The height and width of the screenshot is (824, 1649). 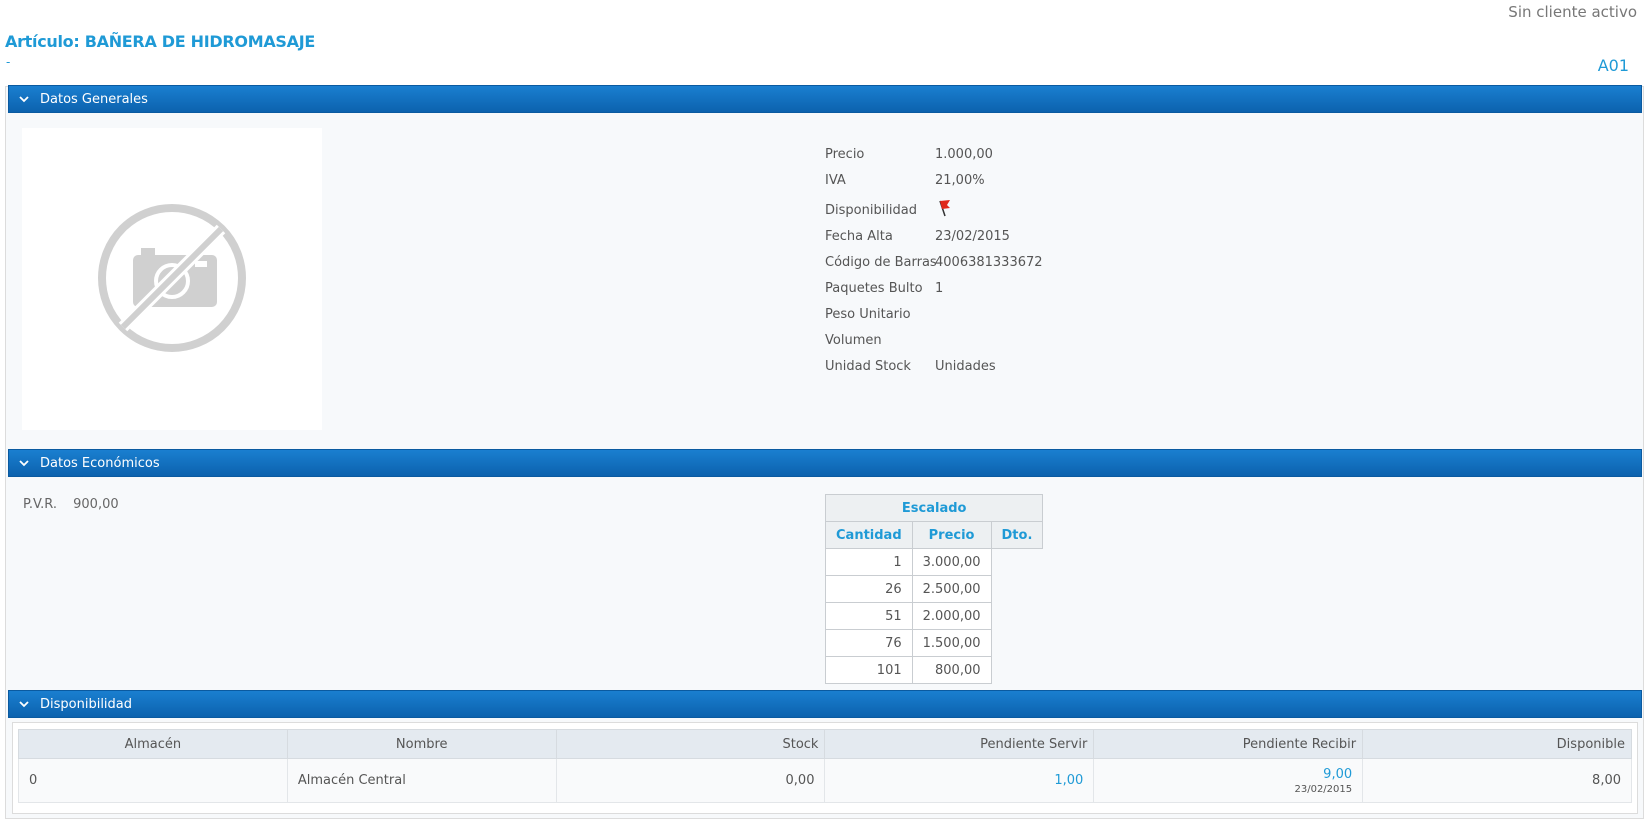 I want to click on cell-pendiente-recibir: 9,00 23/02/2015, so click(x=1228, y=780).